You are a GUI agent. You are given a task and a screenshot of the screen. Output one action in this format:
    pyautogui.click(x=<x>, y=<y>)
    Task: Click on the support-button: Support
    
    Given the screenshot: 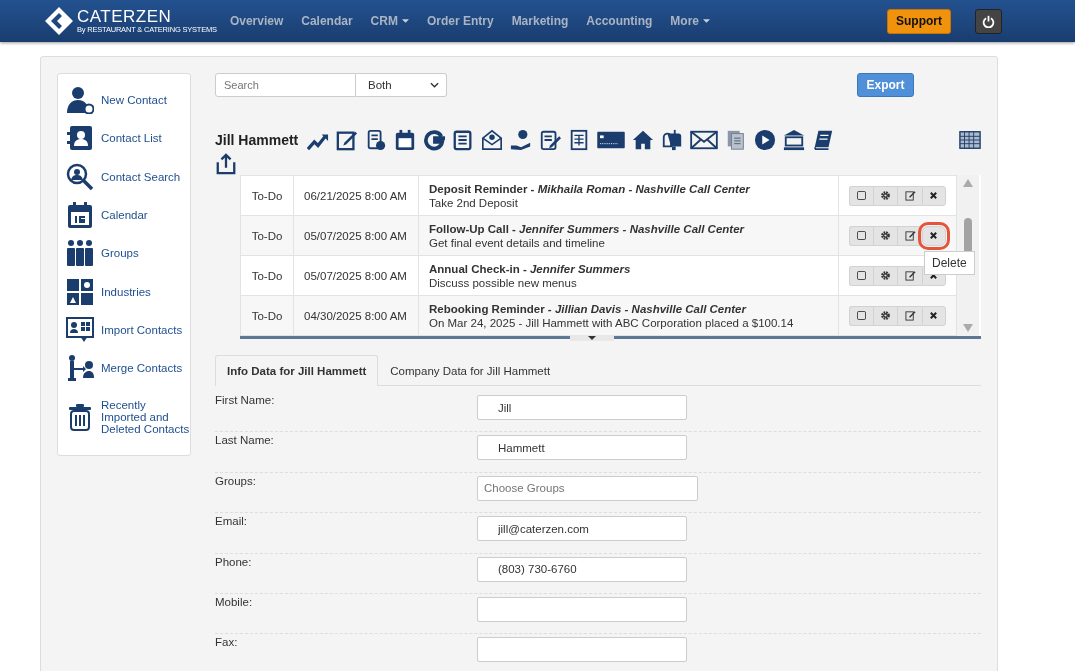 What is the action you would take?
    pyautogui.click(x=919, y=21)
    